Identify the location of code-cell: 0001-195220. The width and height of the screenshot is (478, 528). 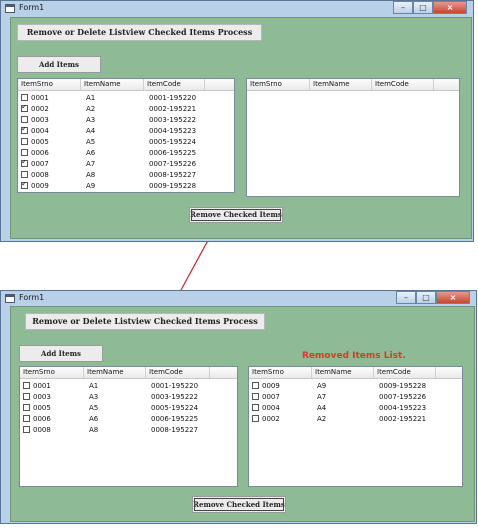
(173, 97).